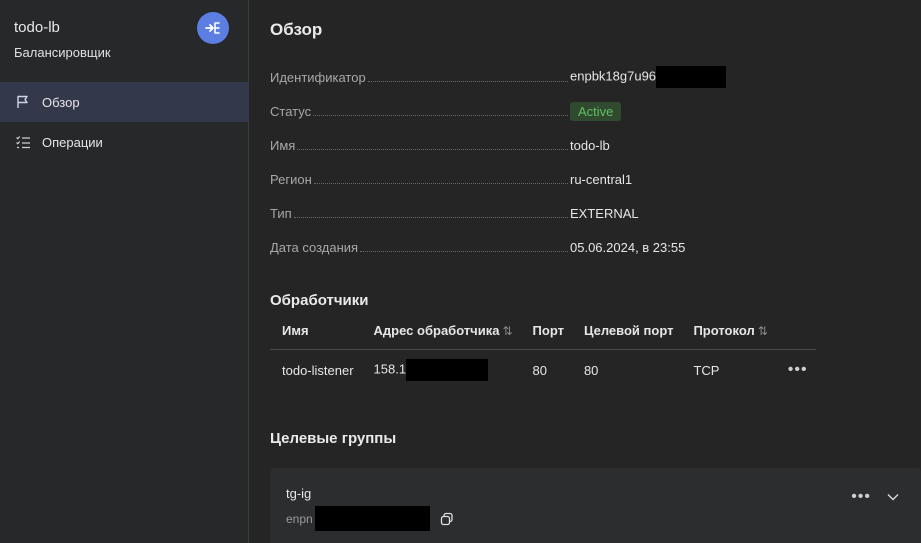  I want to click on listeners-heading: Обработчики, so click(319, 300).